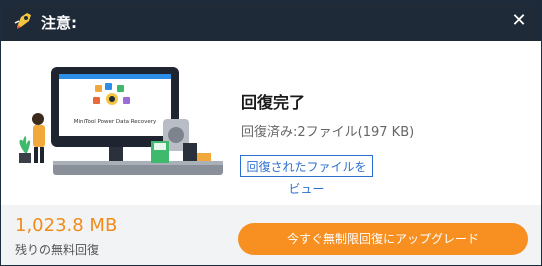 The width and height of the screenshot is (542, 266). What do you see at coordinates (328, 132) in the screenshot?
I see `recovered-summary: 回復済み:2ファイル(197 KB)` at bounding box center [328, 132].